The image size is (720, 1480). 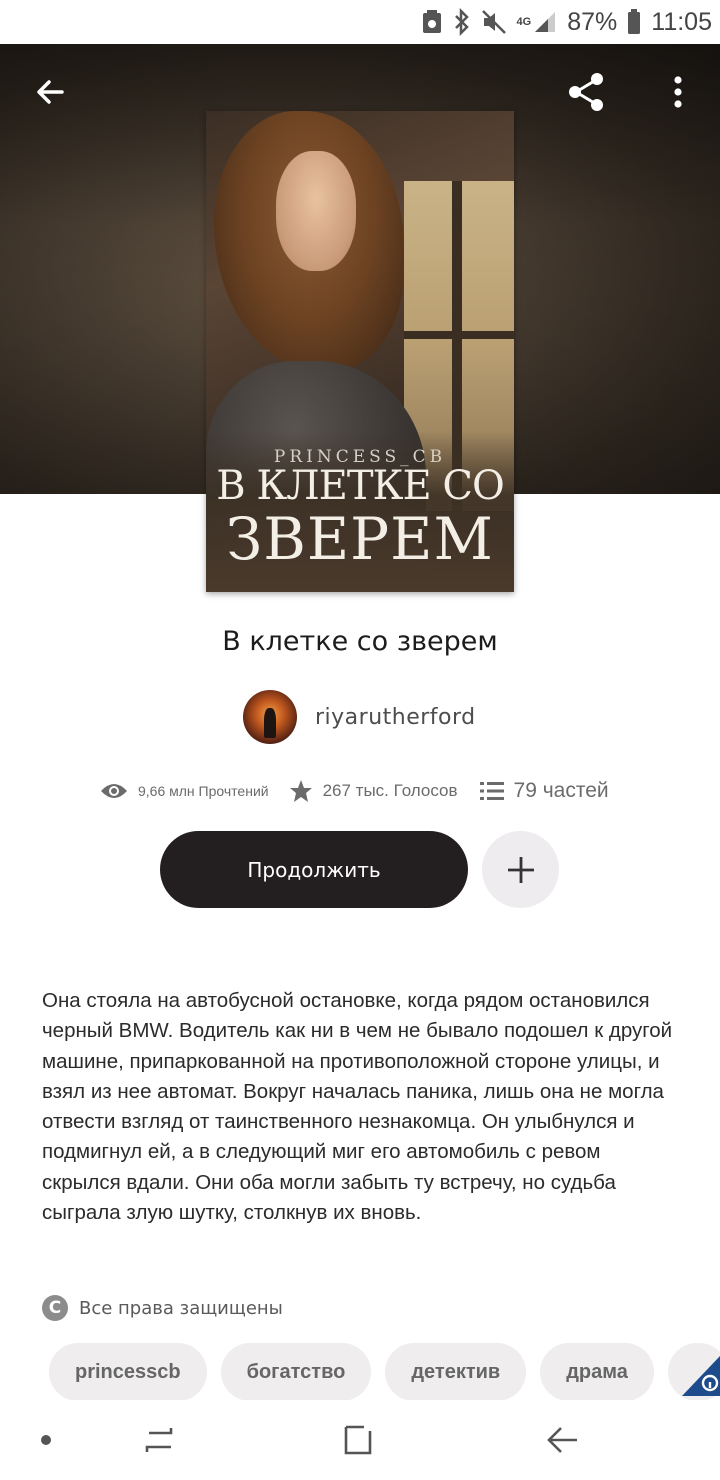 What do you see at coordinates (634, 22) in the screenshot?
I see `battery-icon` at bounding box center [634, 22].